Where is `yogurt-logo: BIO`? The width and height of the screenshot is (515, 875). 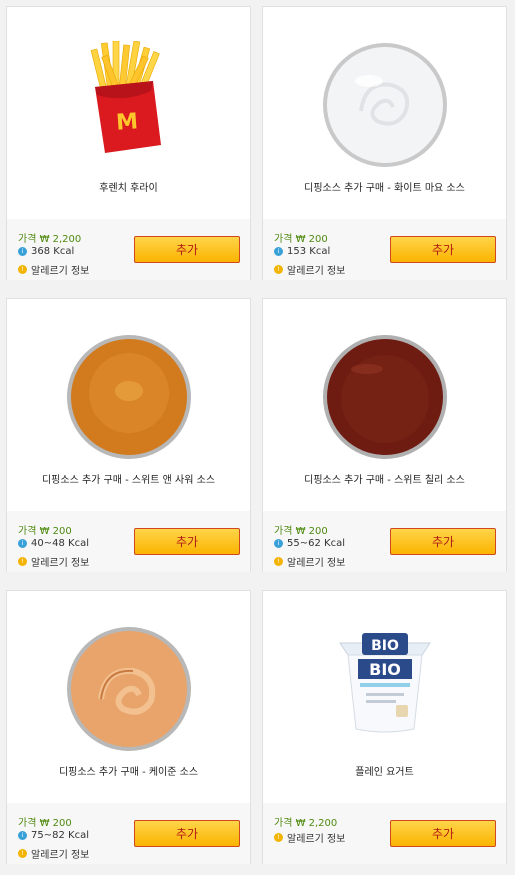
yogurt-logo: BIO is located at coordinates (385, 646).